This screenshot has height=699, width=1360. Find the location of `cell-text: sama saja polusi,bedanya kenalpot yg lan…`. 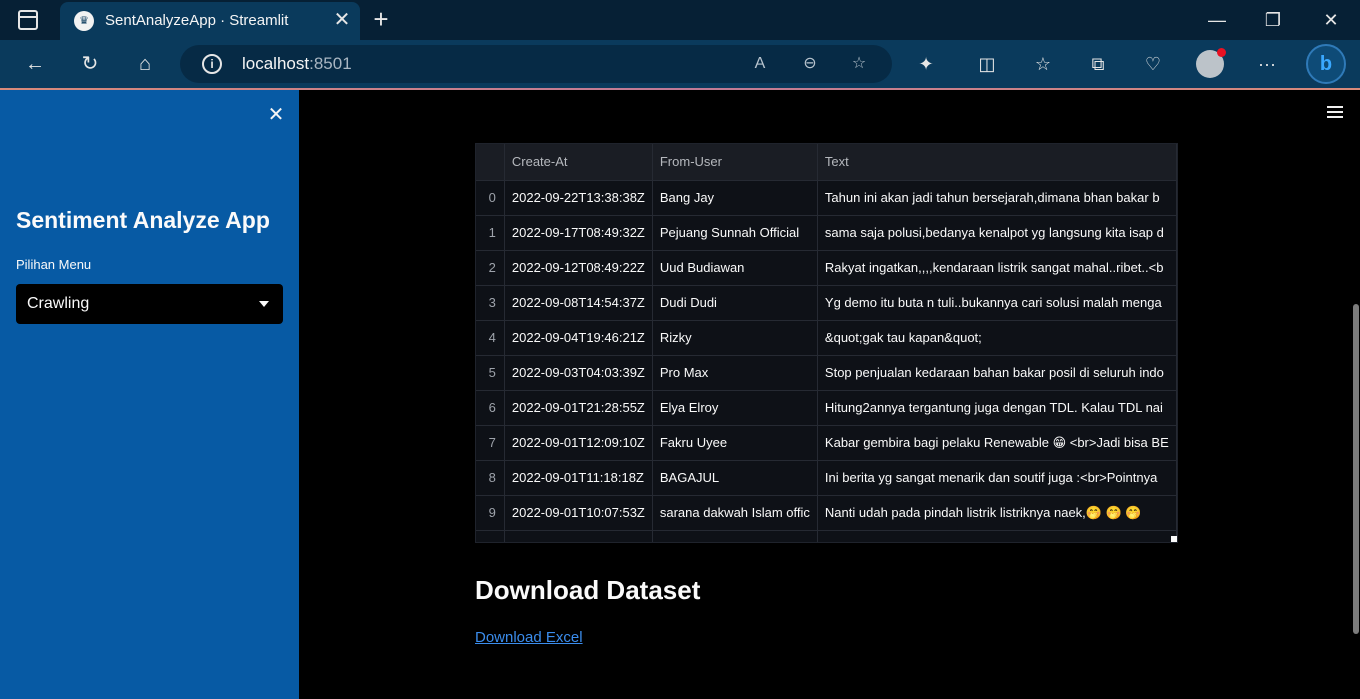

cell-text: sama saja polusi,bedanya kenalpot yg lan… is located at coordinates (997, 233).